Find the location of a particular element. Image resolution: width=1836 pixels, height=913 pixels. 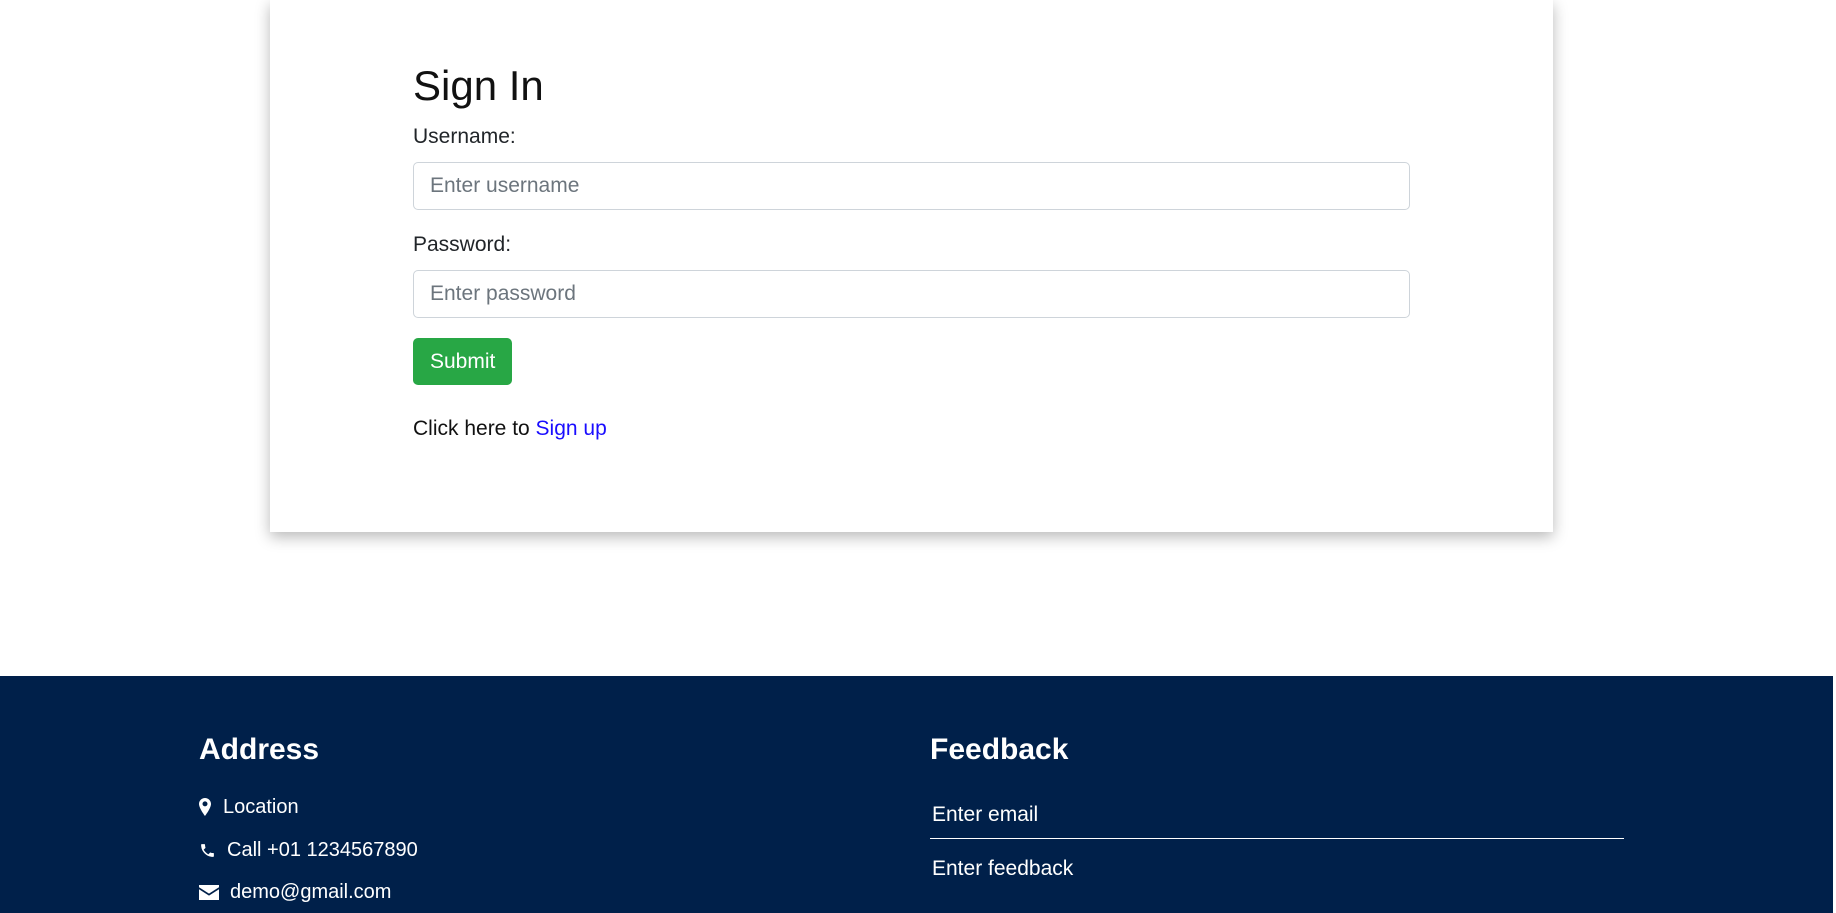

submit-button: Submit is located at coordinates (463, 361).